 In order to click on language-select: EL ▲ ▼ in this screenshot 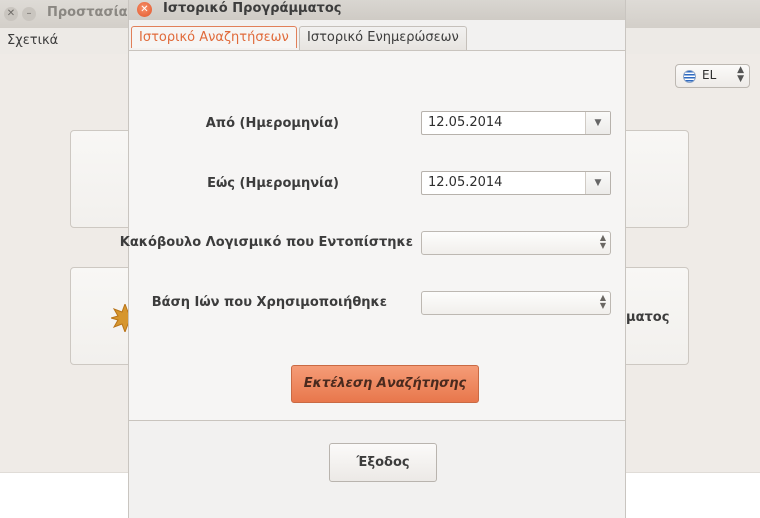, I will do `click(712, 76)`.